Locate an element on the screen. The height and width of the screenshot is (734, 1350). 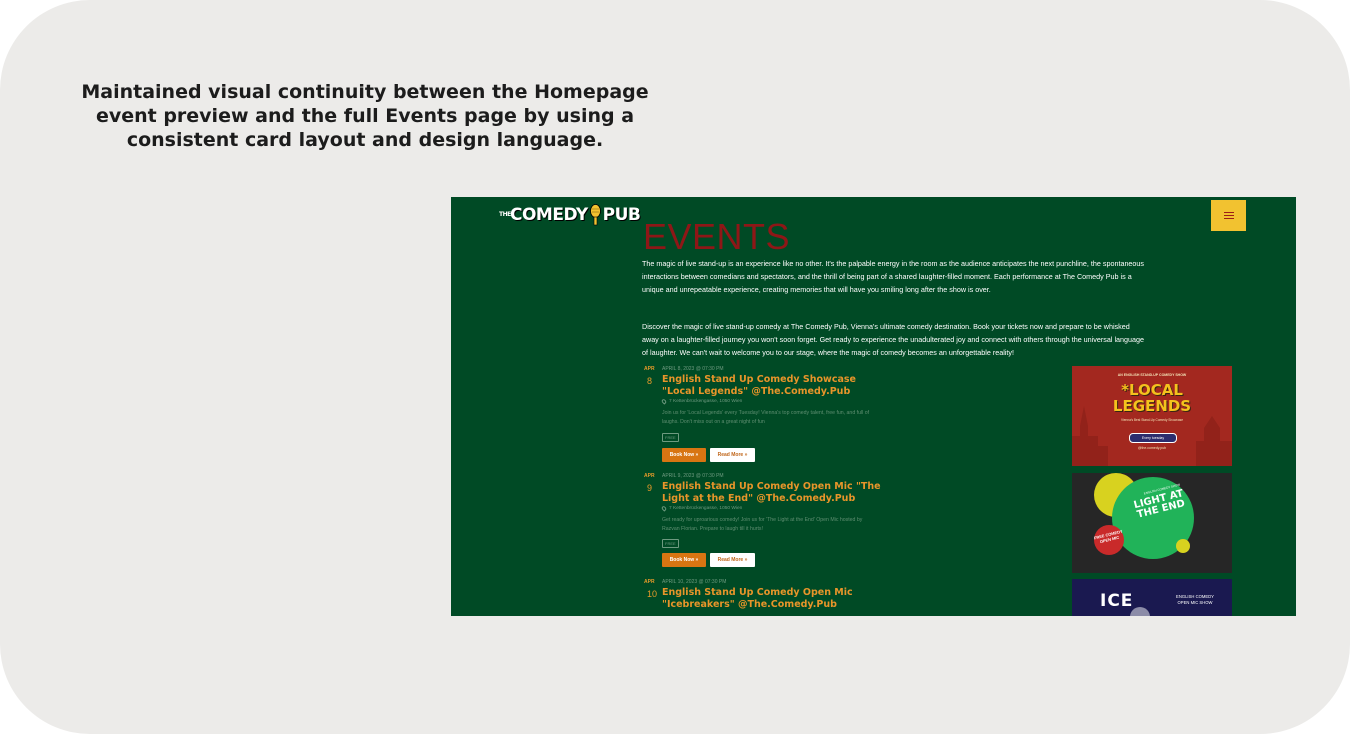
logo-comedy: COMEDY is located at coordinates (549, 215).